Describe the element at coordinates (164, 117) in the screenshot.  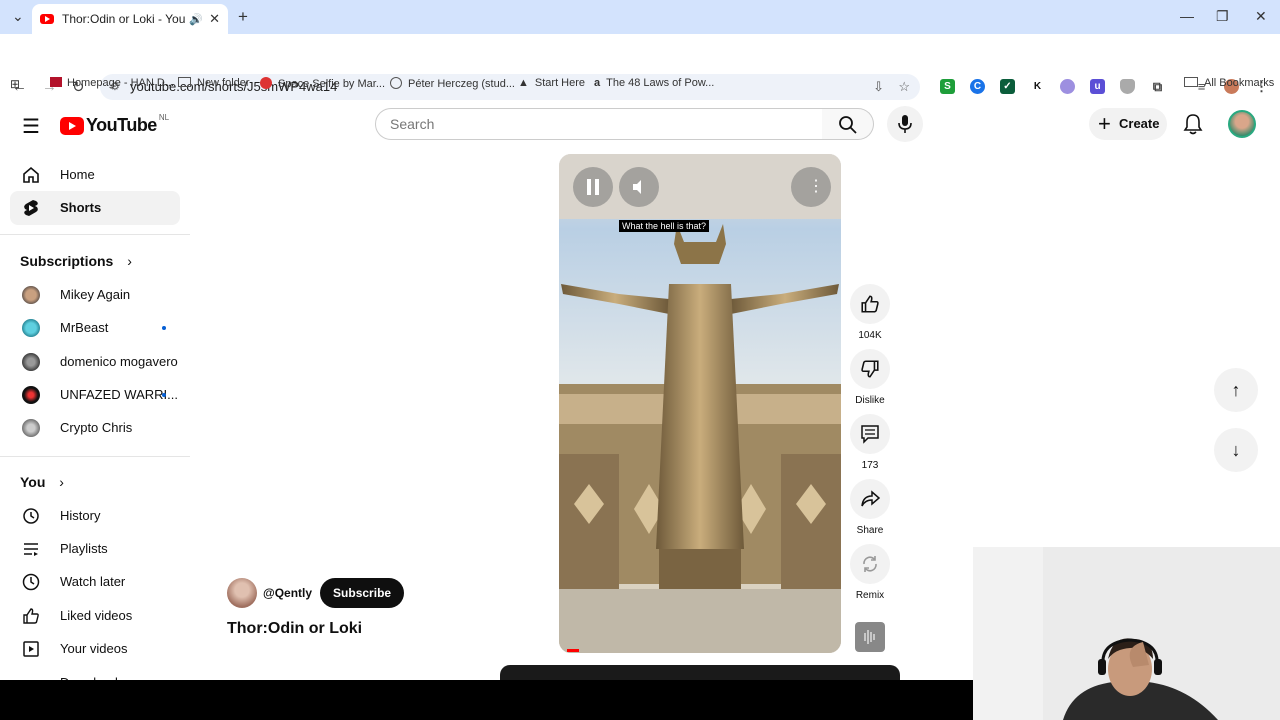
I see `region-code: NL` at that location.